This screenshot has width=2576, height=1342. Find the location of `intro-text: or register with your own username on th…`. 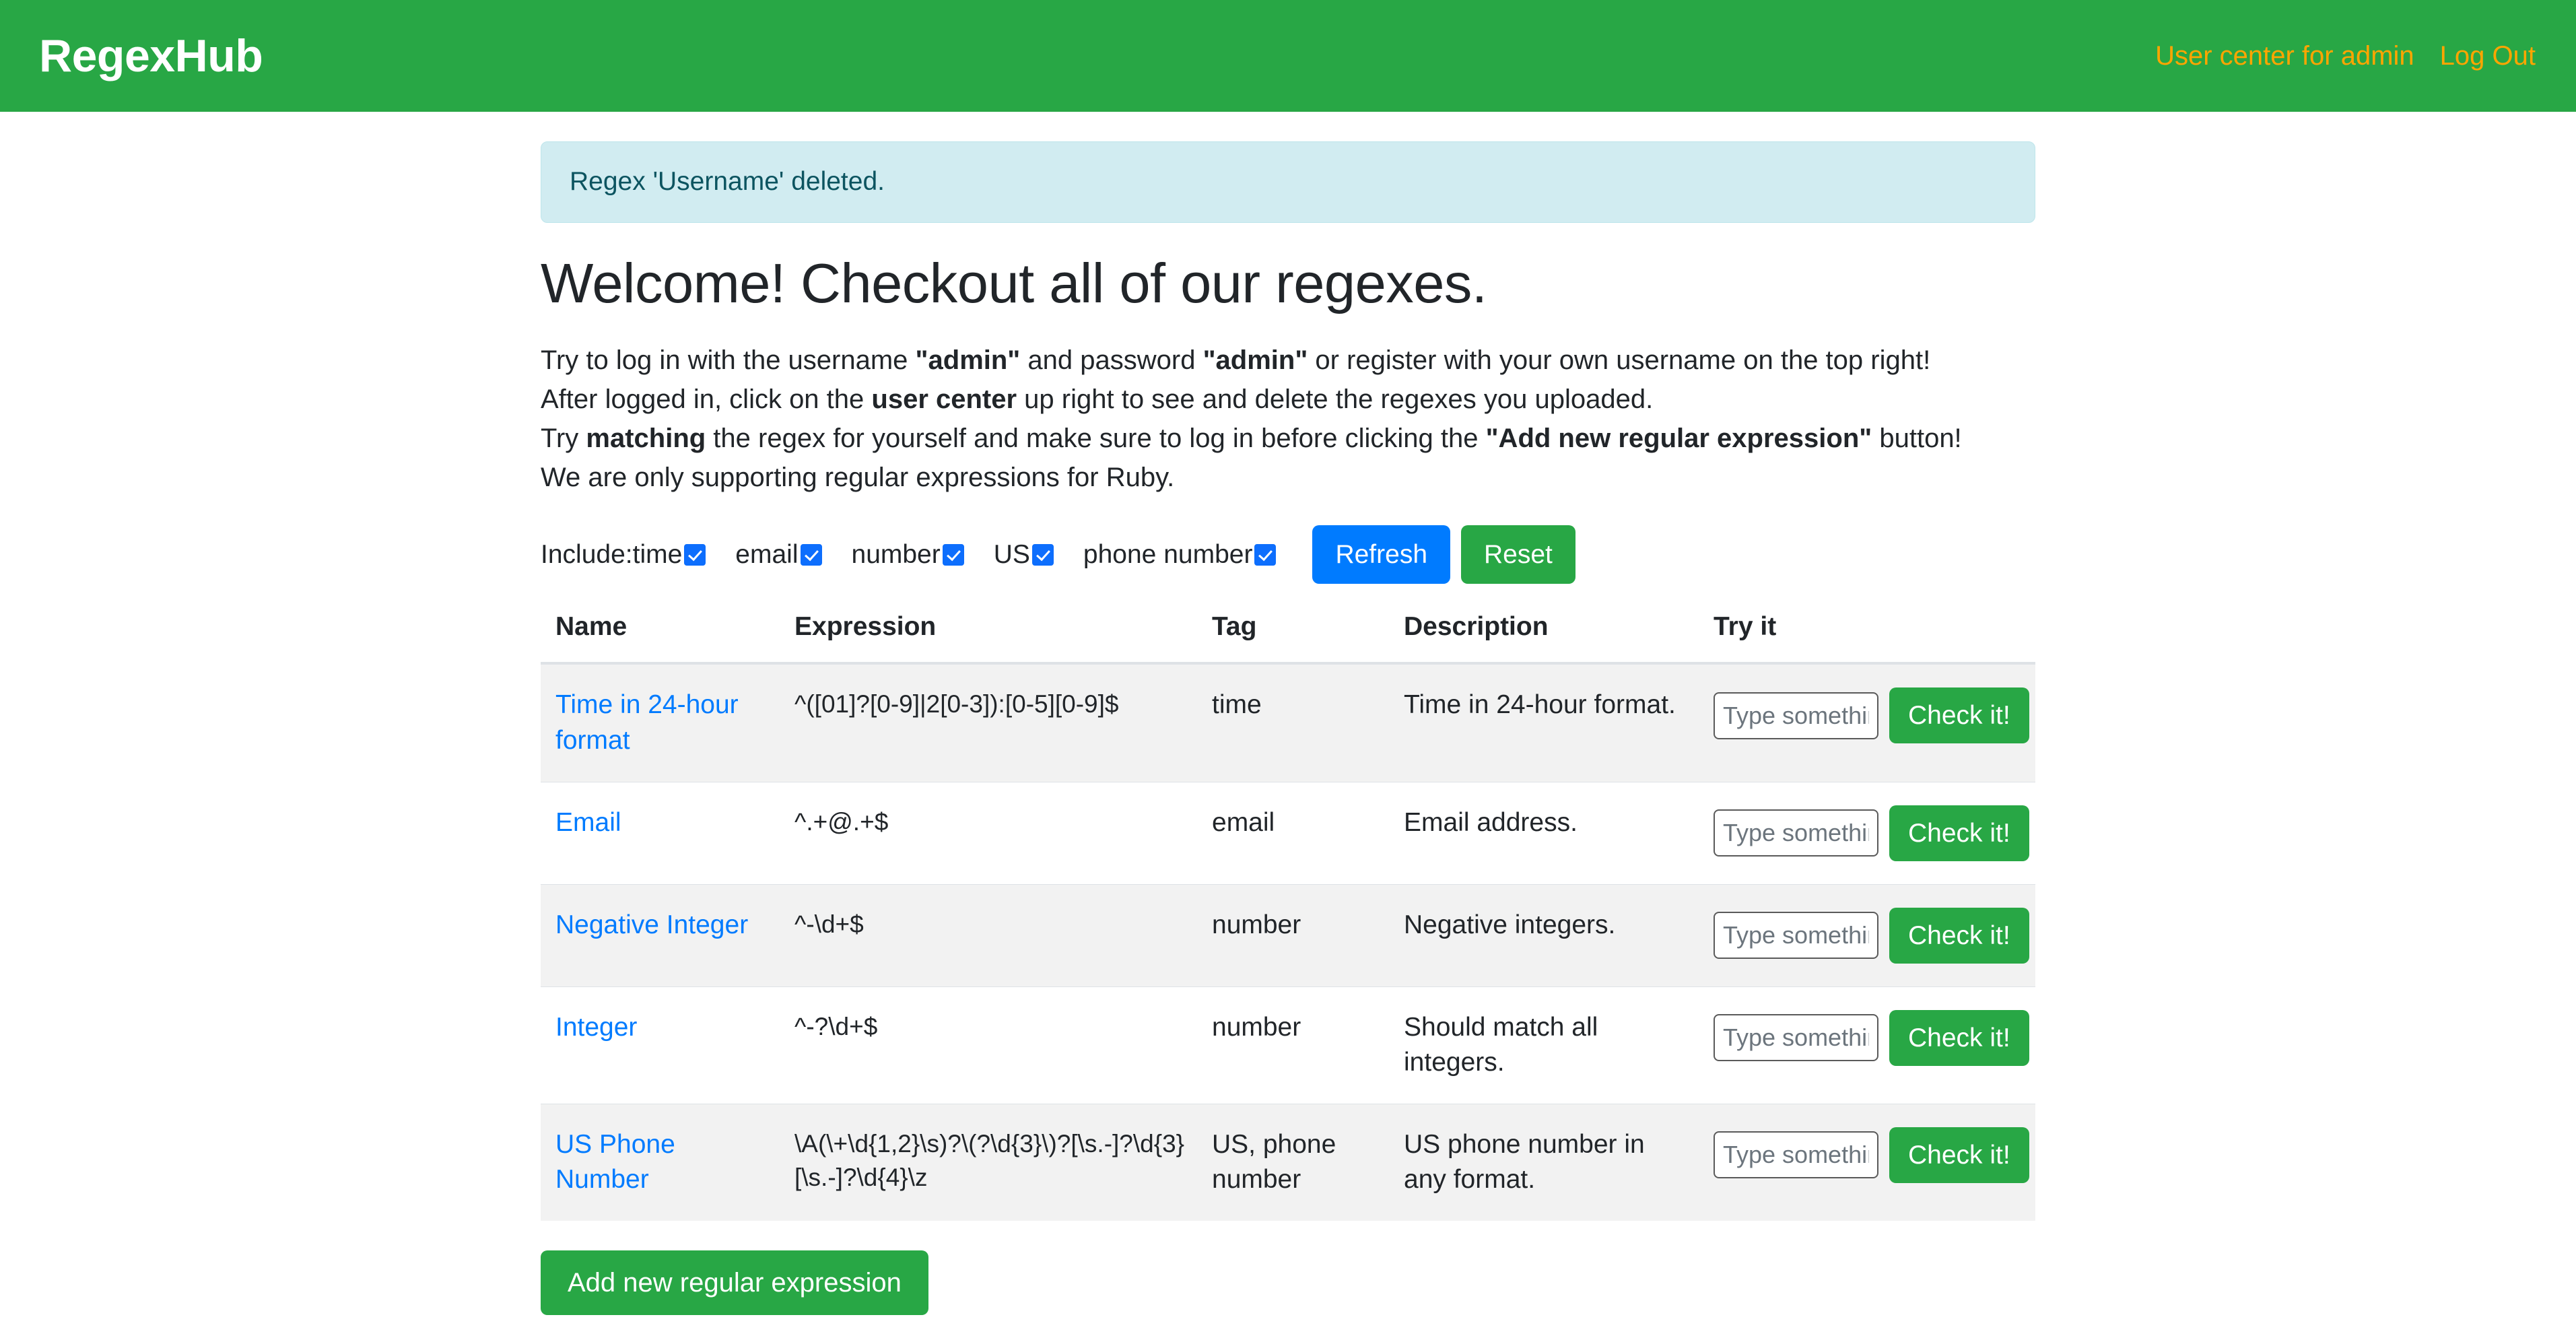

intro-text: or register with your own username on th… is located at coordinates (1619, 360).